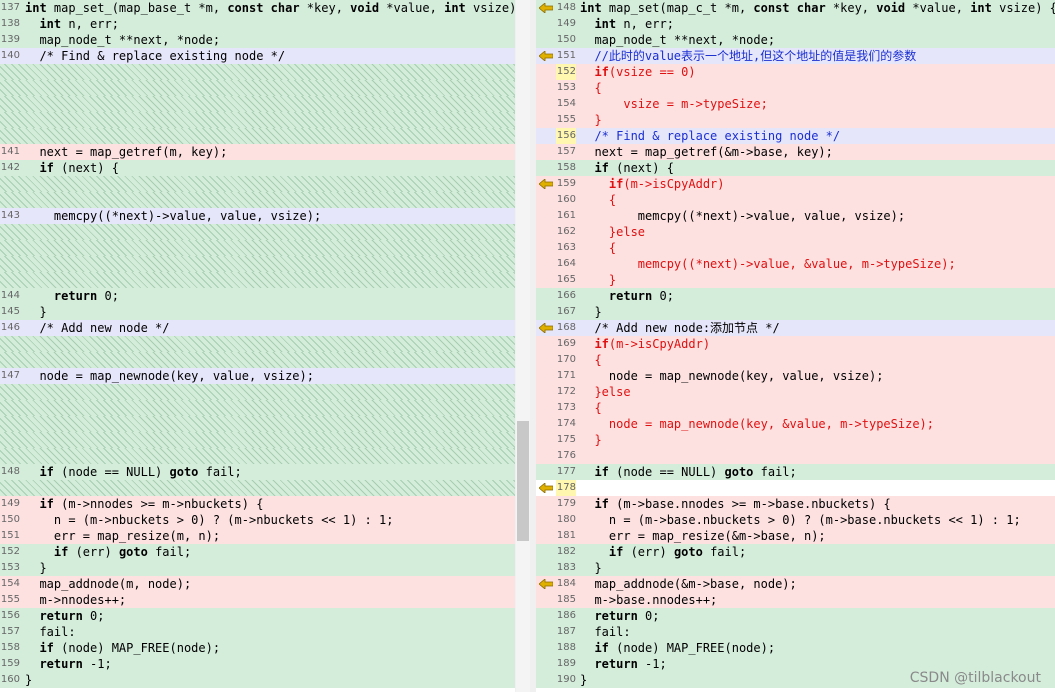 The image size is (1055, 692). I want to click on code-line: 175 }, so click(795, 440).